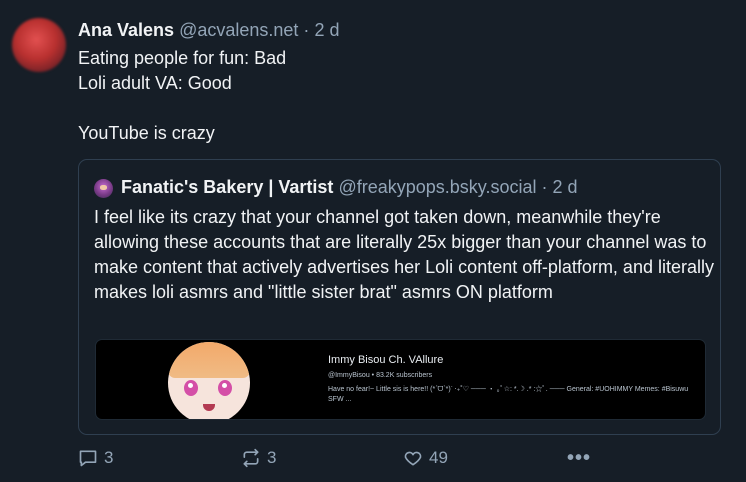 This screenshot has width=746, height=482. What do you see at coordinates (238, 30) in the screenshot?
I see `author-handle: @acvalens.net` at bounding box center [238, 30].